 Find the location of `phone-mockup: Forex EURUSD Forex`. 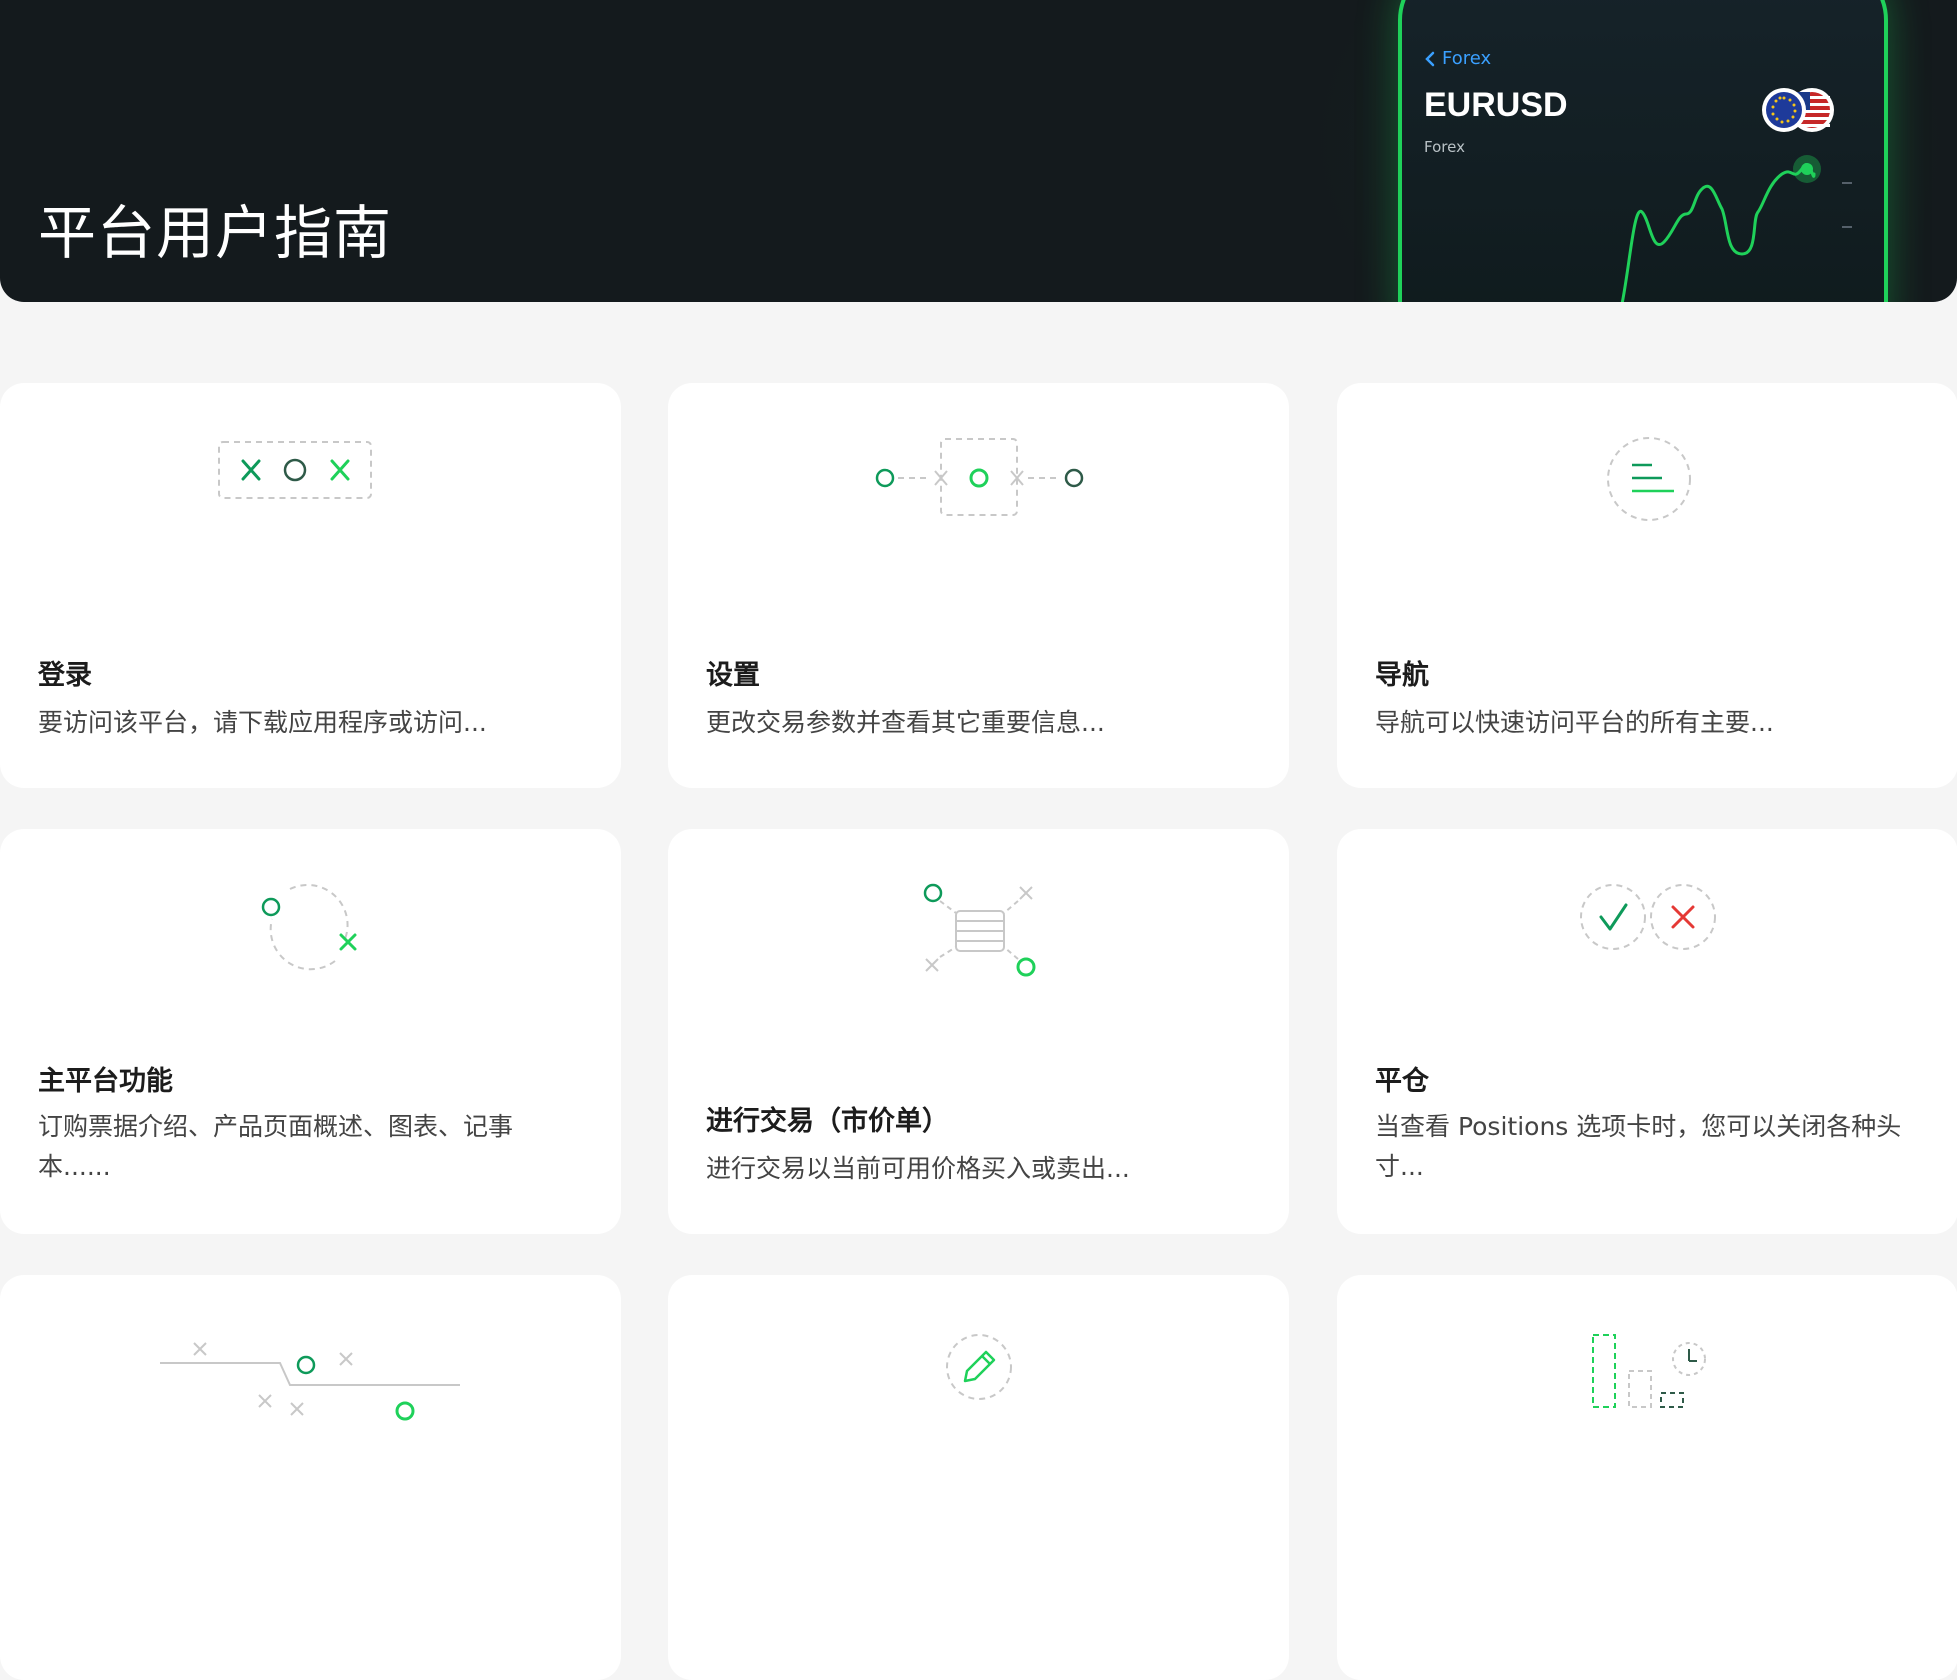

phone-mockup: Forex EURUSD Forex is located at coordinates (1643, 151).